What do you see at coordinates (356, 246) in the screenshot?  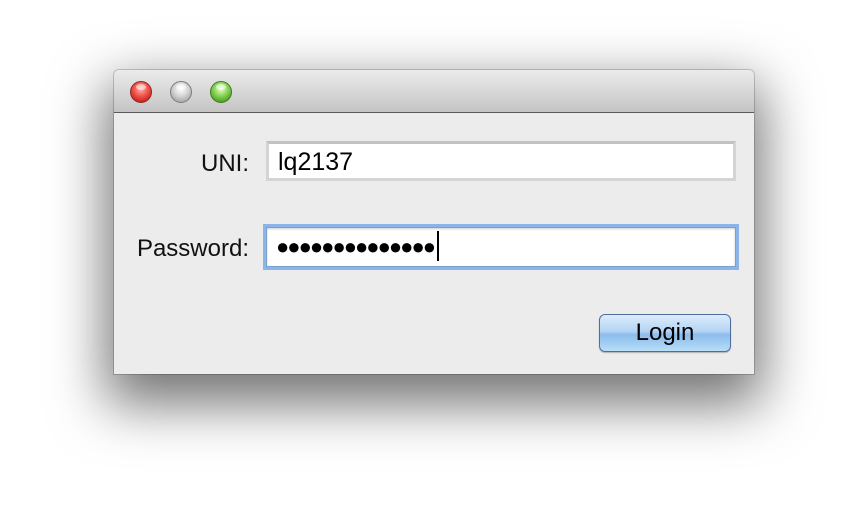 I see `password-mask: ●●●●●●●●●●●●●●` at bounding box center [356, 246].